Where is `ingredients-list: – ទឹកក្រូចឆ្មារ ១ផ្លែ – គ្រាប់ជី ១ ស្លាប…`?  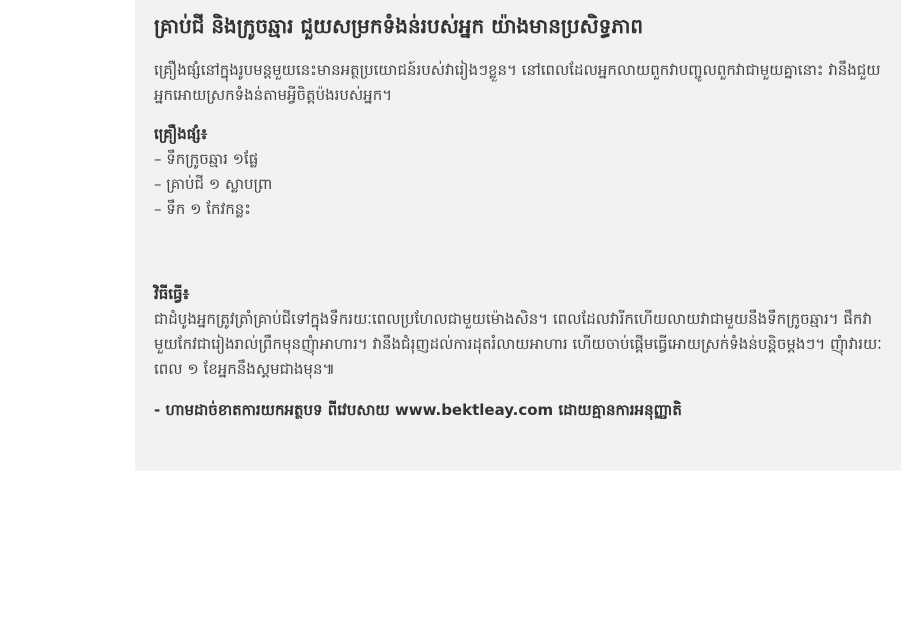
ingredients-list: – ទឹកក្រូចឆ្មារ ១ផ្លែ – គ្រាប់ជី ១ ស្លាប… is located at coordinates (520, 184).